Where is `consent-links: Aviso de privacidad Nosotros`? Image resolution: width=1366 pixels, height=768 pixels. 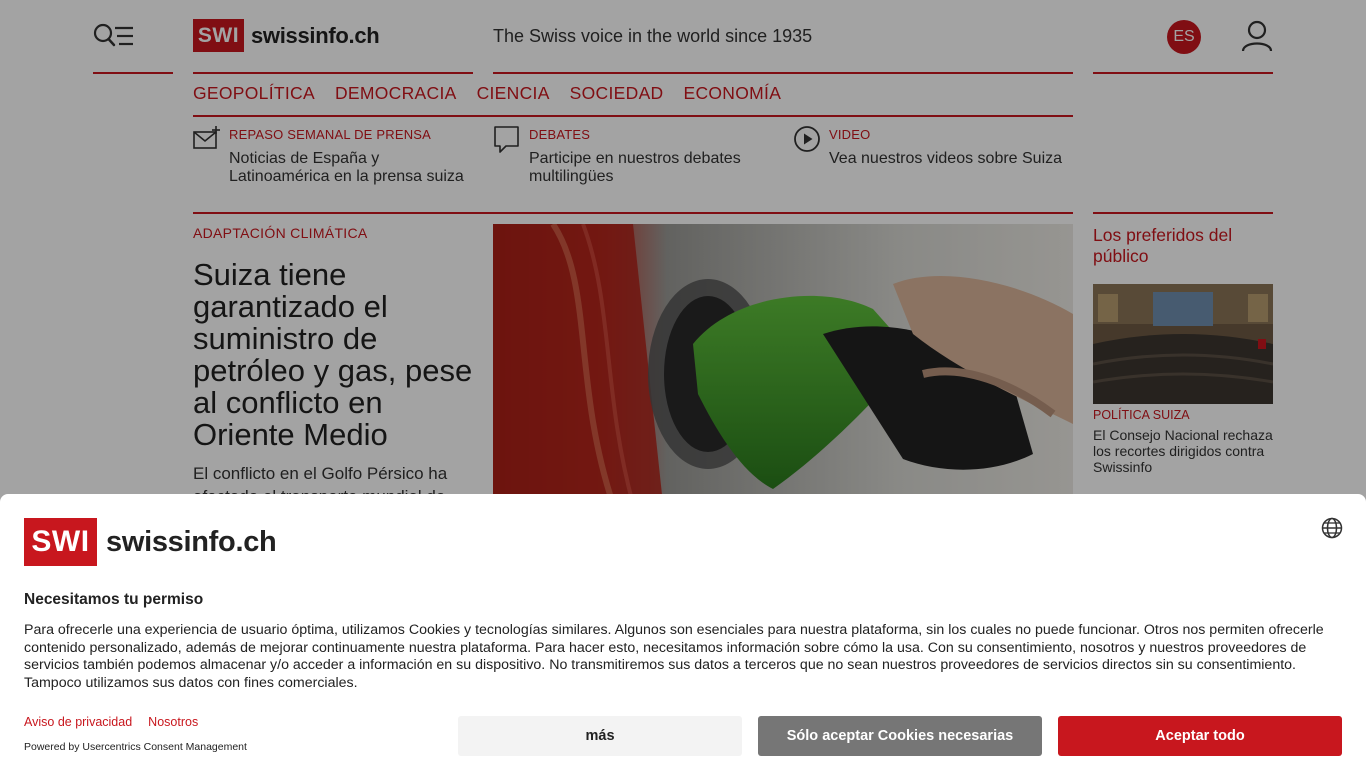 consent-links: Aviso de privacidad Nosotros is located at coordinates (111, 722).